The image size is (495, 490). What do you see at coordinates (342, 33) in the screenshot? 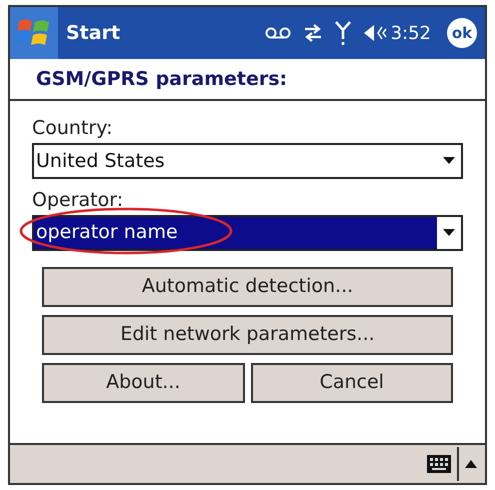
I see `signal-antenna-icon` at bounding box center [342, 33].